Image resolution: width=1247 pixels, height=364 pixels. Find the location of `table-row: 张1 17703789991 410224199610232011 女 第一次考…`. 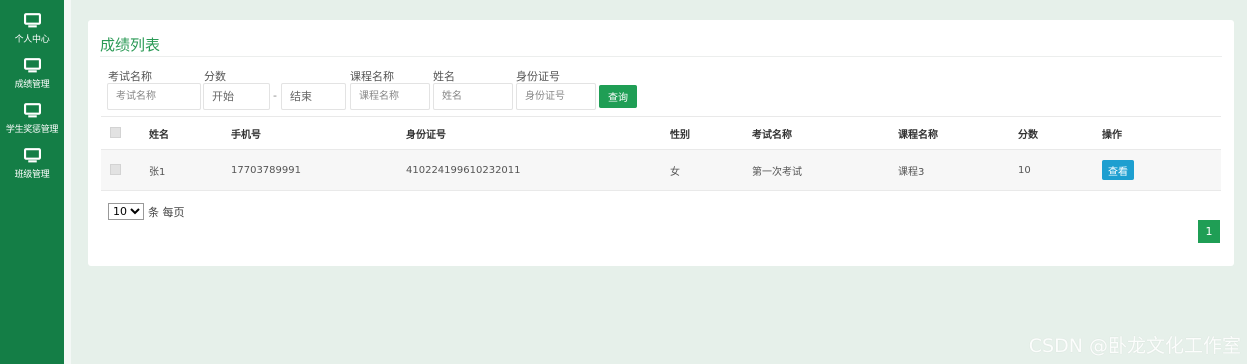

table-row: 张1 17703789991 410224199610232011 女 第一次考… is located at coordinates (661, 170).